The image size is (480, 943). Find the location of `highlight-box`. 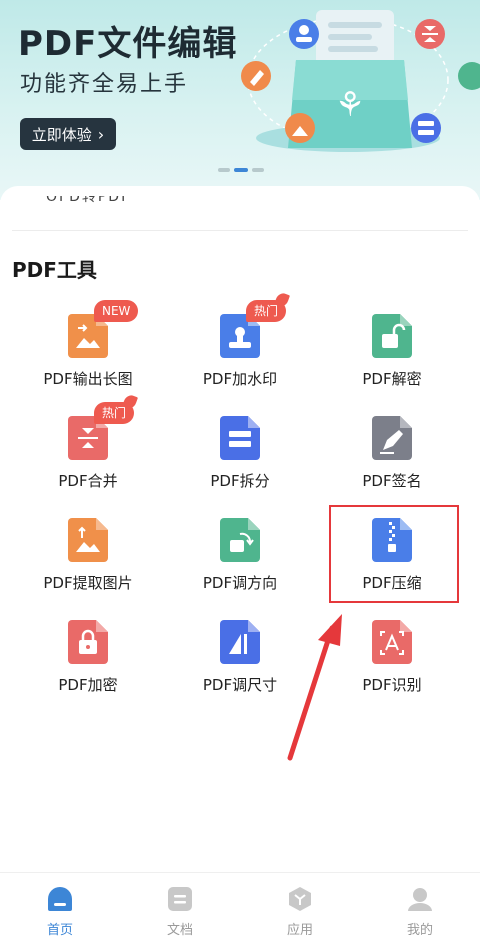

highlight-box is located at coordinates (394, 554).